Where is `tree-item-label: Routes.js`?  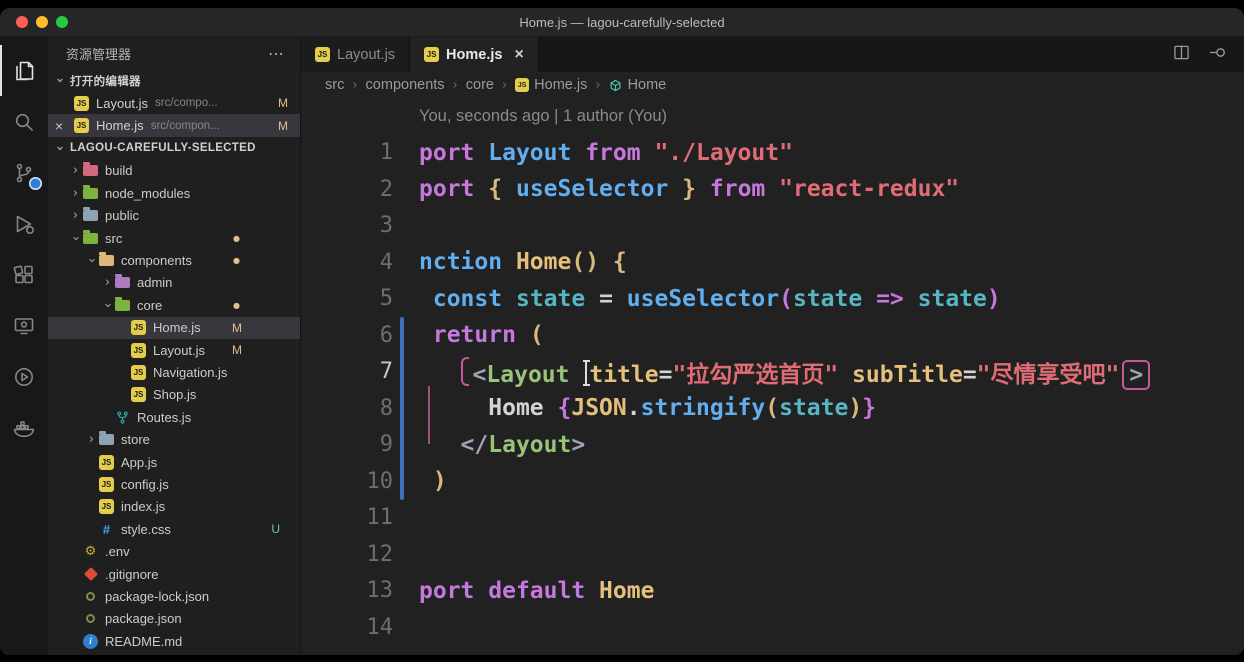
tree-item-label: Routes.js is located at coordinates (164, 417).